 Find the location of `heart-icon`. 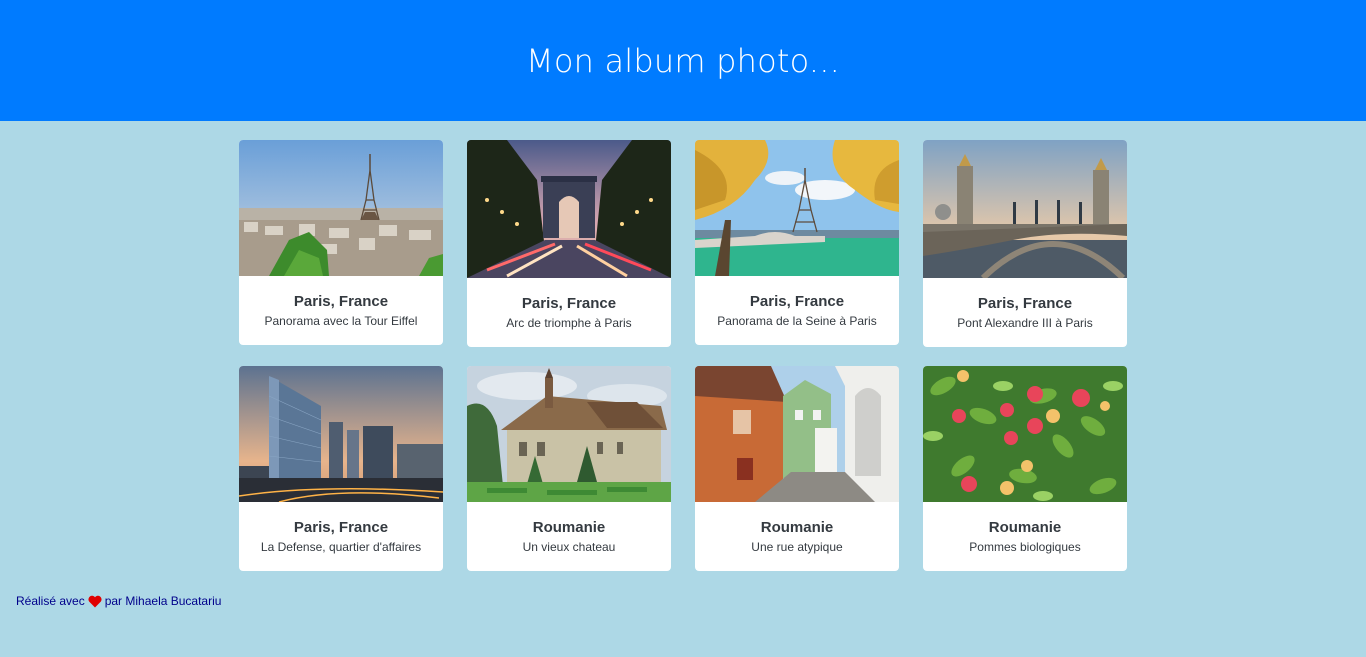

heart-icon is located at coordinates (95, 601).